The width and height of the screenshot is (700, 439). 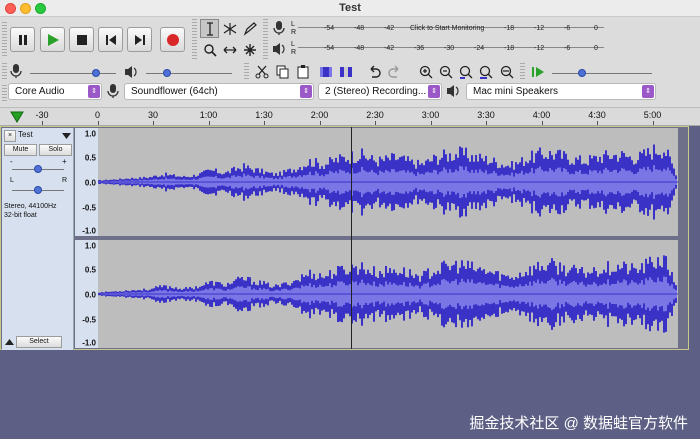 What do you see at coordinates (246, 72) in the screenshot?
I see `edit-grip` at bounding box center [246, 72].